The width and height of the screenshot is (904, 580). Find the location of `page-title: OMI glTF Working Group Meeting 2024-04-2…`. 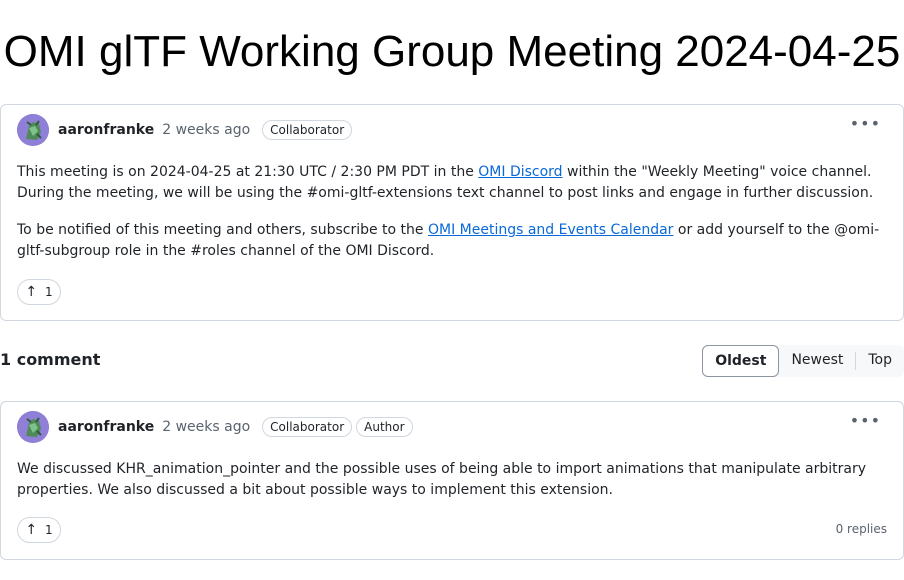

page-title: OMI glTF Working Group Meeting 2024-04-2… is located at coordinates (452, 51).